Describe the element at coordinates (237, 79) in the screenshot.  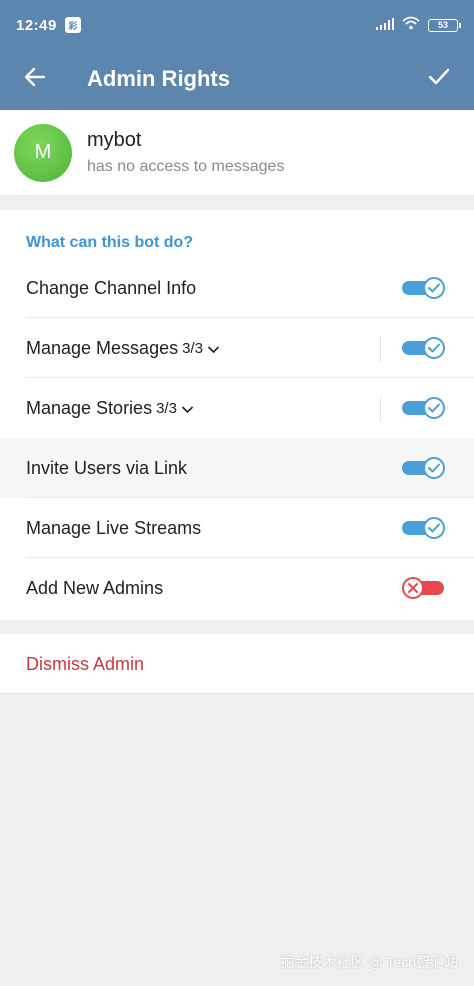
I see `toolbar: Admin Rights` at that location.